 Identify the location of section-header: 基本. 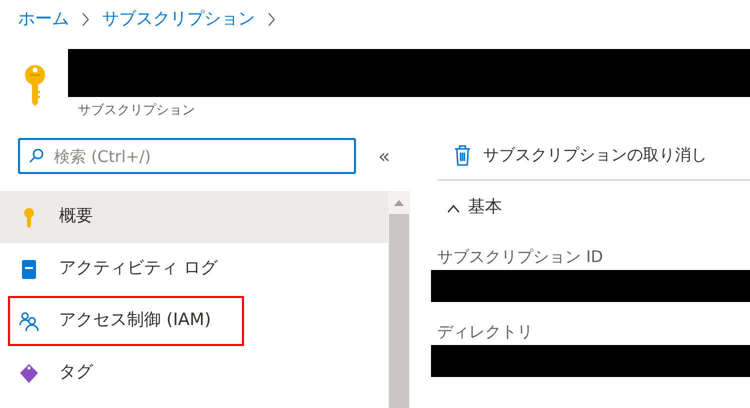
(598, 208).